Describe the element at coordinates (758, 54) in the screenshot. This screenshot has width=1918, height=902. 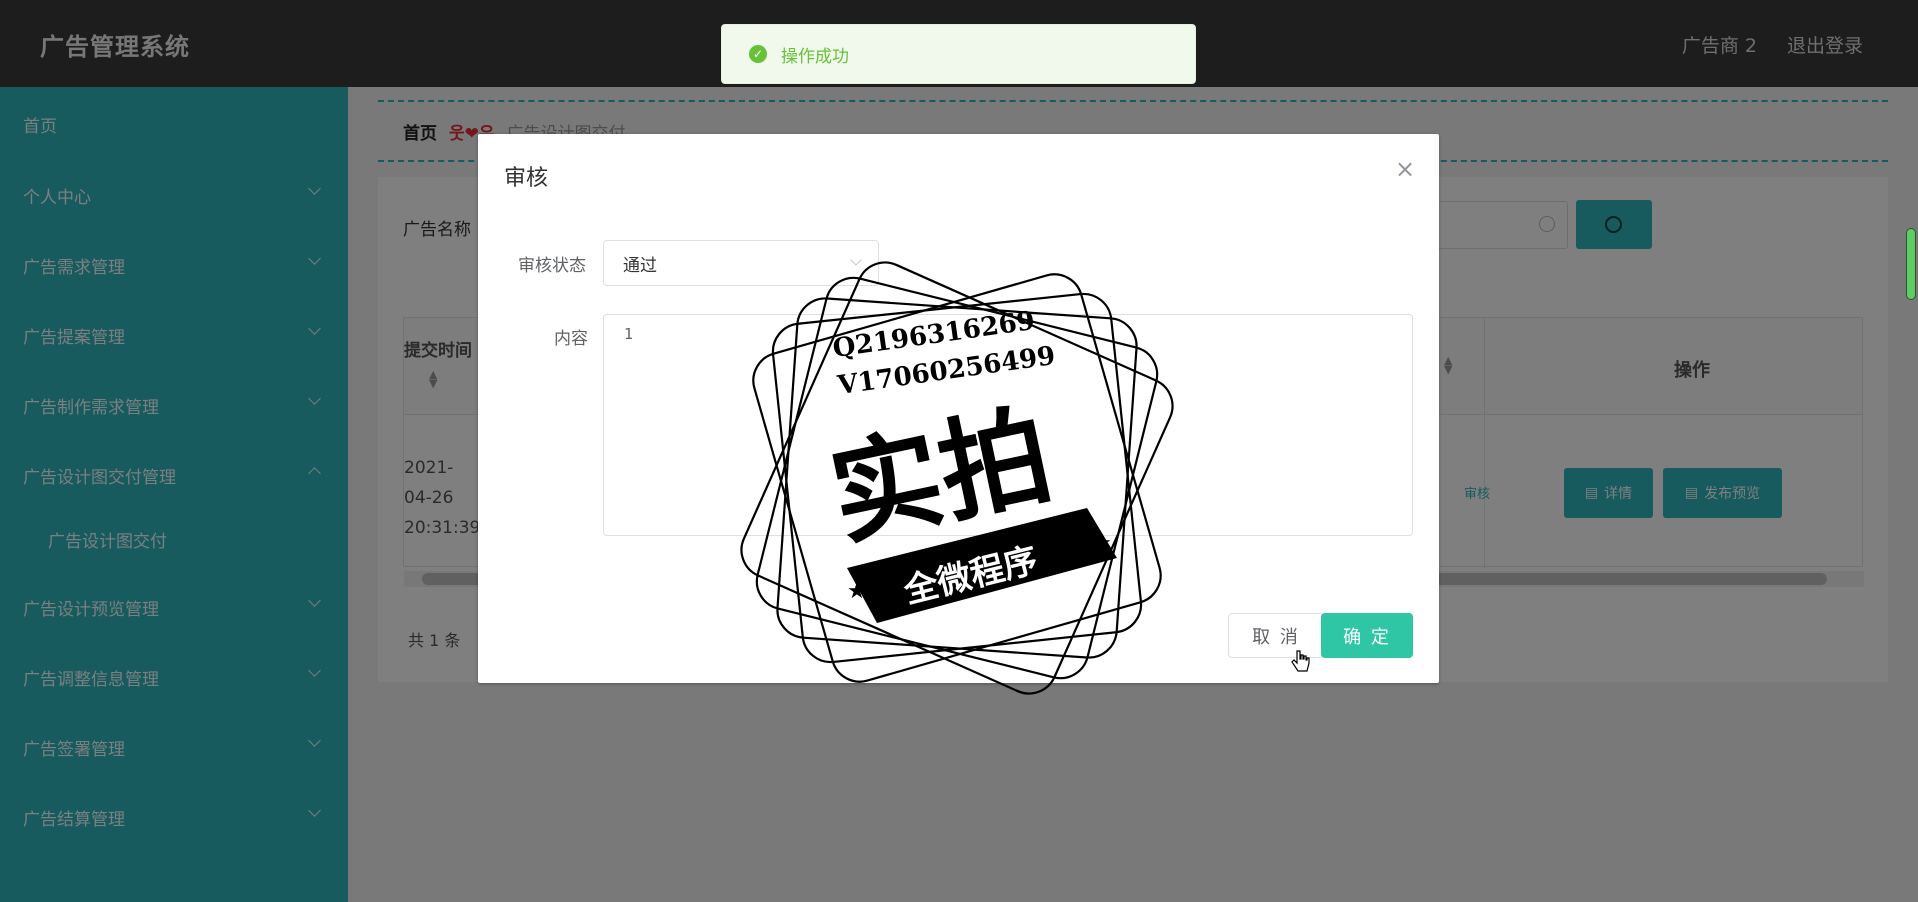
I see `check-circle-icon: ✓` at that location.